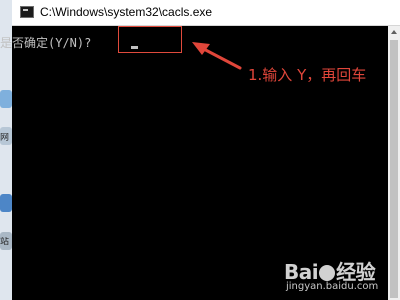  Describe the element at coordinates (27, 12) in the screenshot. I see `console-app-icon` at that location.